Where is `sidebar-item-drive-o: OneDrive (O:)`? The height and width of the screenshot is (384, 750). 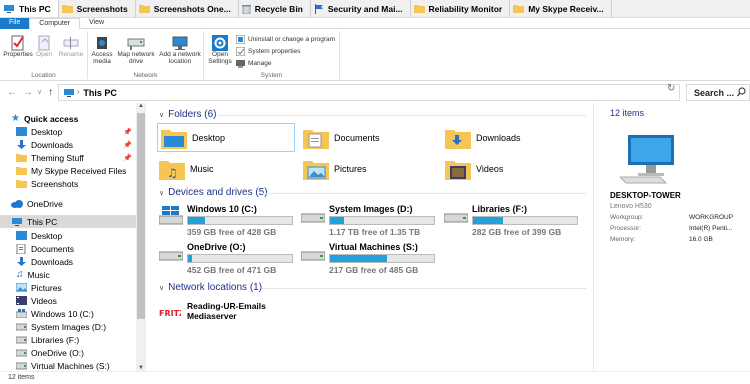
sidebar-item-drive-o: OneDrive (O:) is located at coordinates (76, 352).